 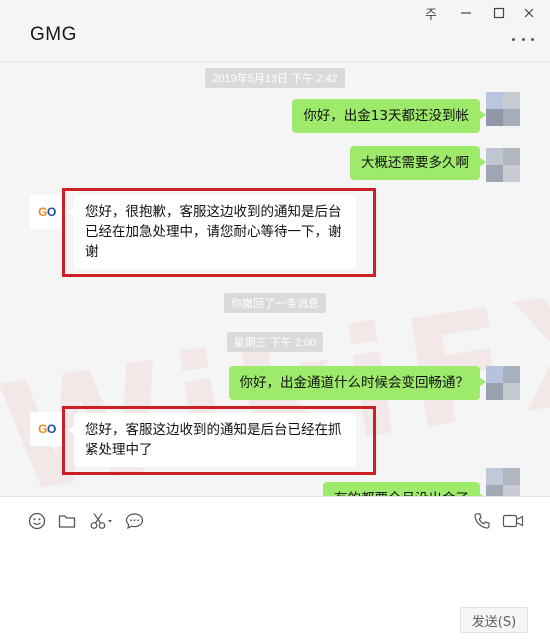 I want to click on chat-bubble-icon, so click(x=134, y=521).